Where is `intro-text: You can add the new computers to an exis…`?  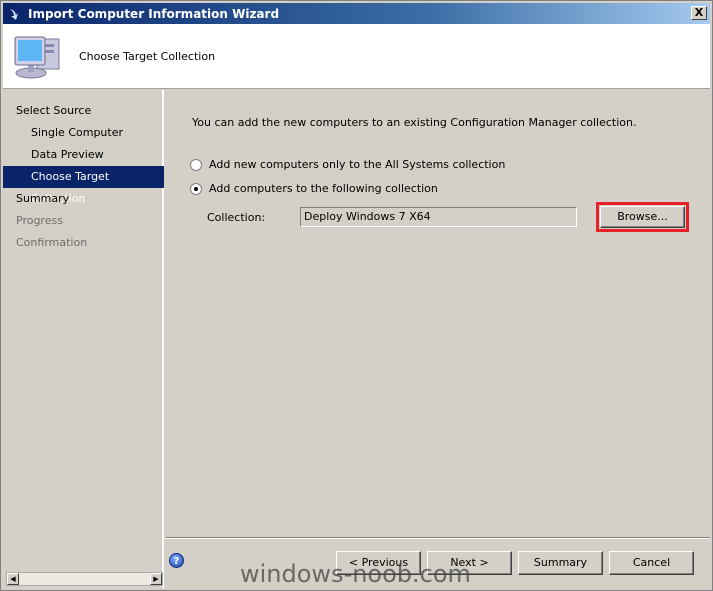
intro-text: You can add the new computers to an exis… is located at coordinates (414, 122).